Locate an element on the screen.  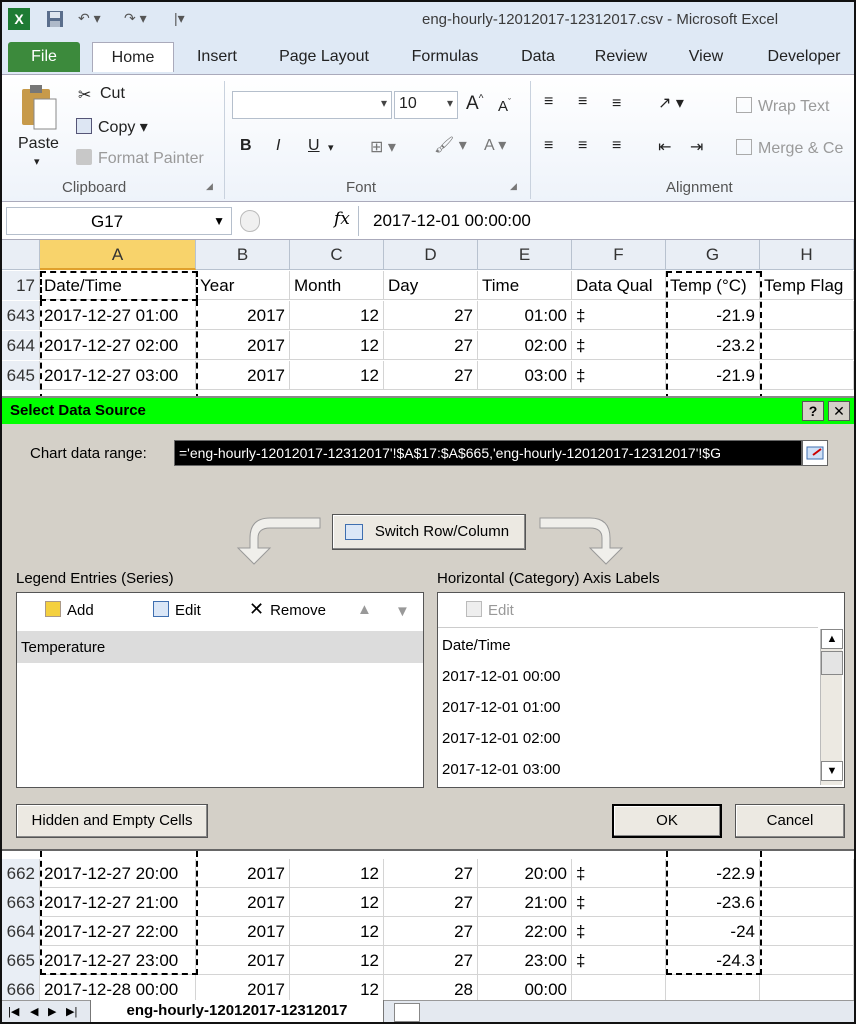
cell: Year is located at coordinates (243, 285).